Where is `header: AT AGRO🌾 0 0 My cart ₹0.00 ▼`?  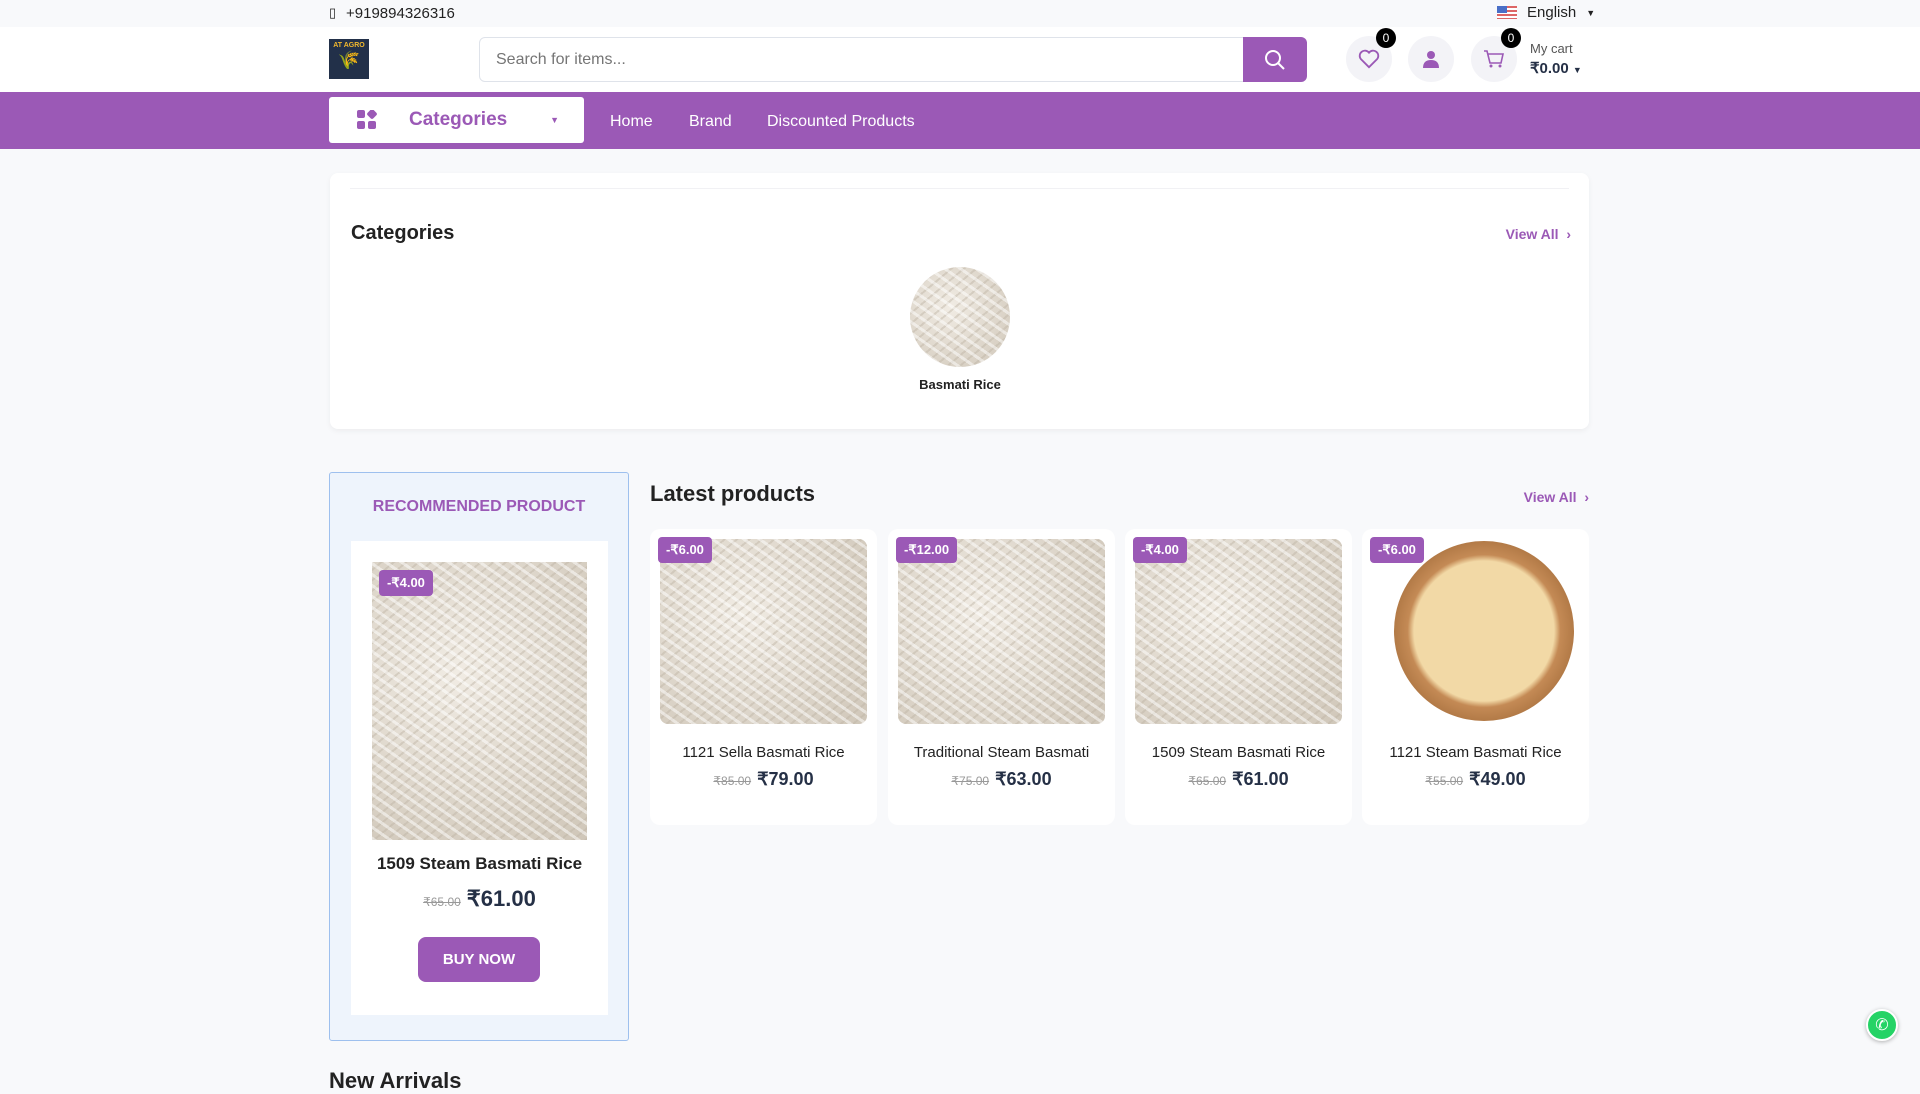 header: AT AGRO🌾 0 0 My cart ₹0.00 ▼ is located at coordinates (960, 59).